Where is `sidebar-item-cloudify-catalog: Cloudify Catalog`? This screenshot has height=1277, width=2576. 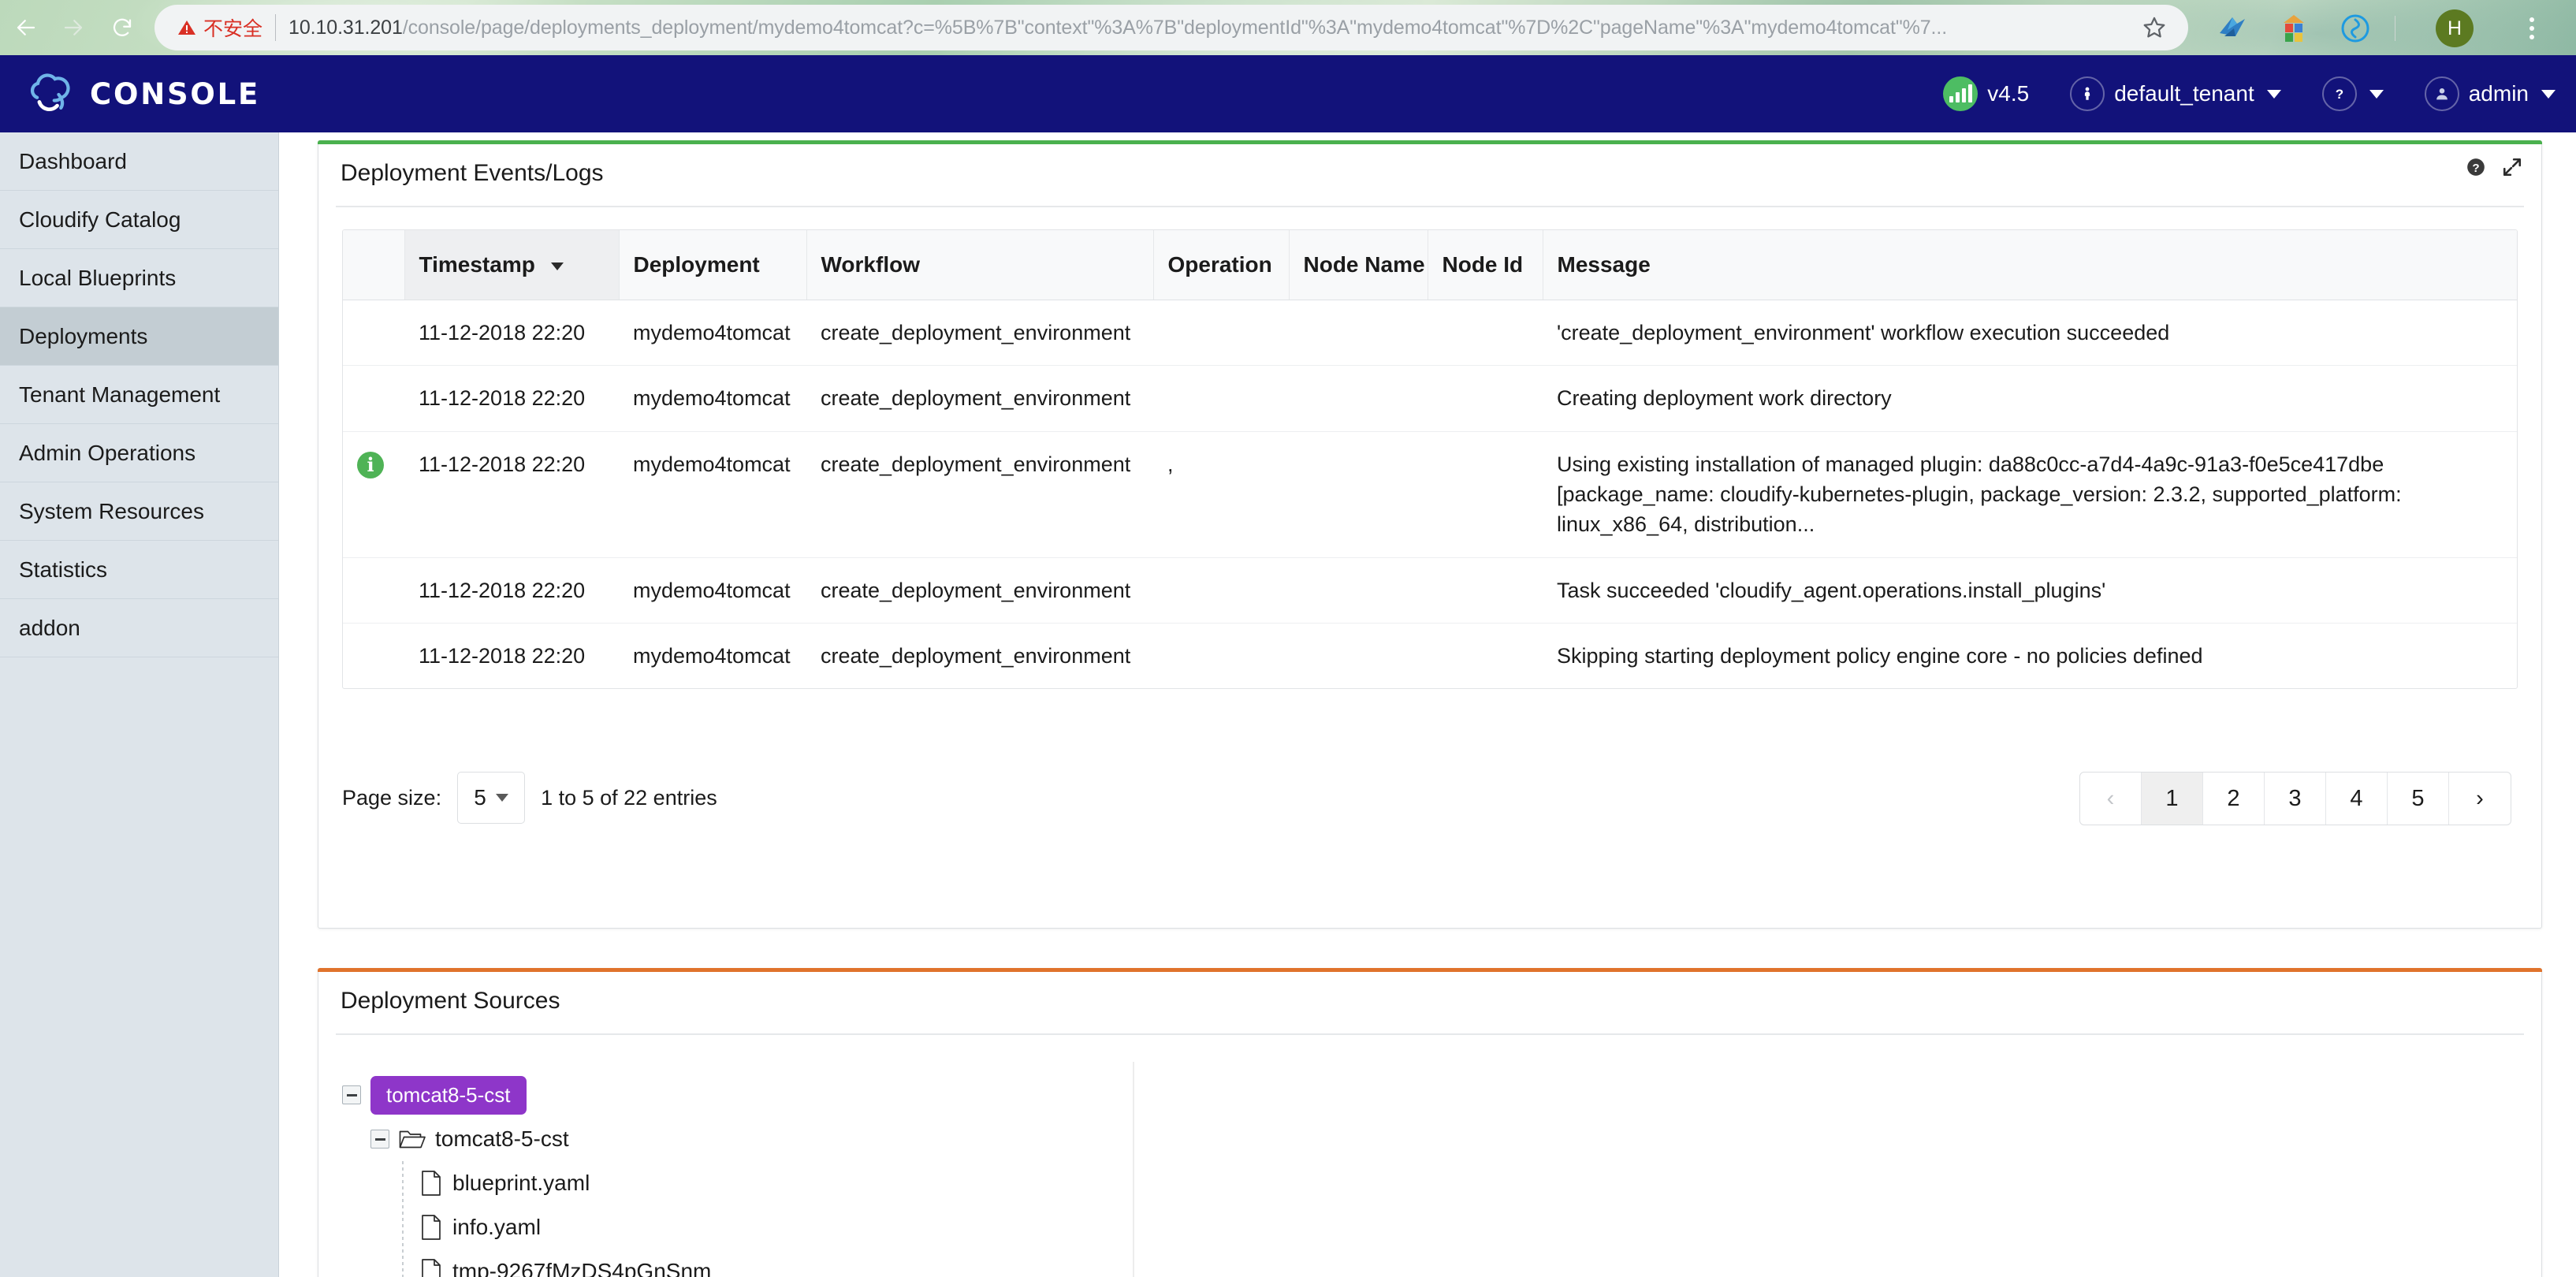
sidebar-item-cloudify-catalog: Cloudify Catalog is located at coordinates (139, 220).